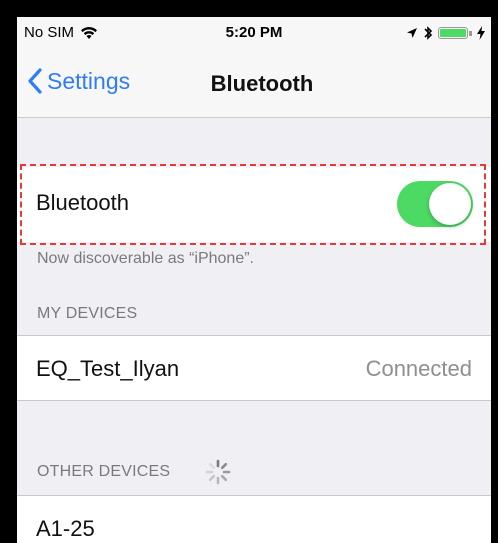 The width and height of the screenshot is (498, 543). Describe the element at coordinates (253, 204) in the screenshot. I see `highlight-box` at that location.